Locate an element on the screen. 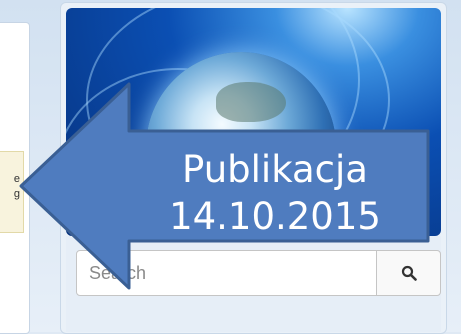 The image size is (461, 334). callout-title: Publikacja is located at coordinates (275, 169).